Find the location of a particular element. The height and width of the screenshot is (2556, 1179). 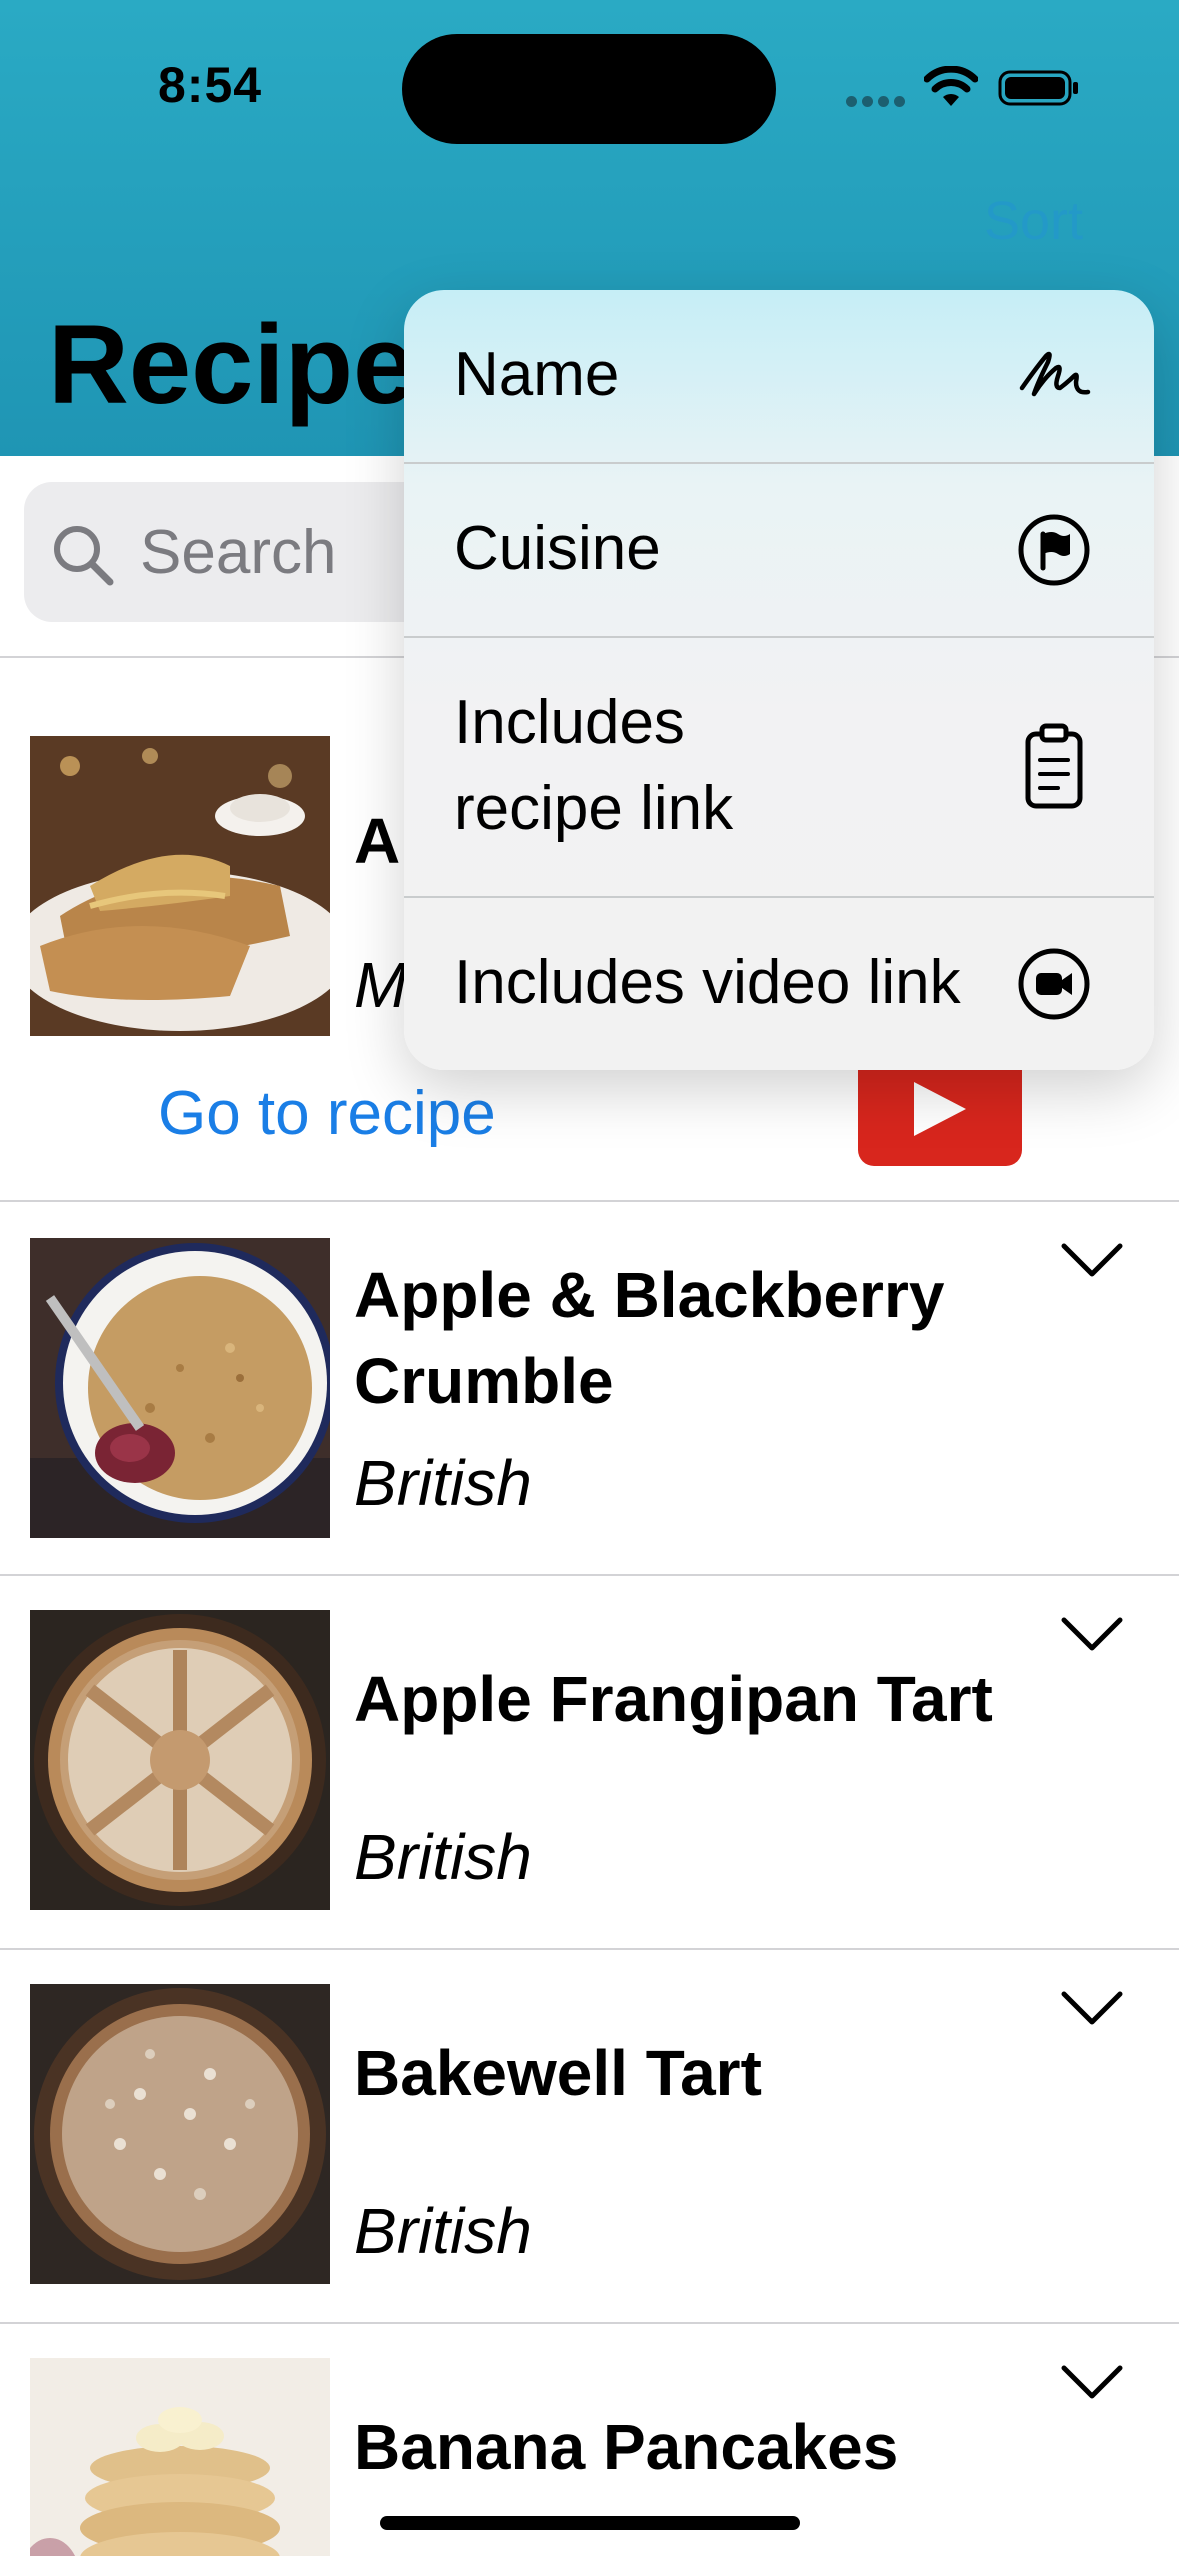

wifi-icon is located at coordinates (951, 86).